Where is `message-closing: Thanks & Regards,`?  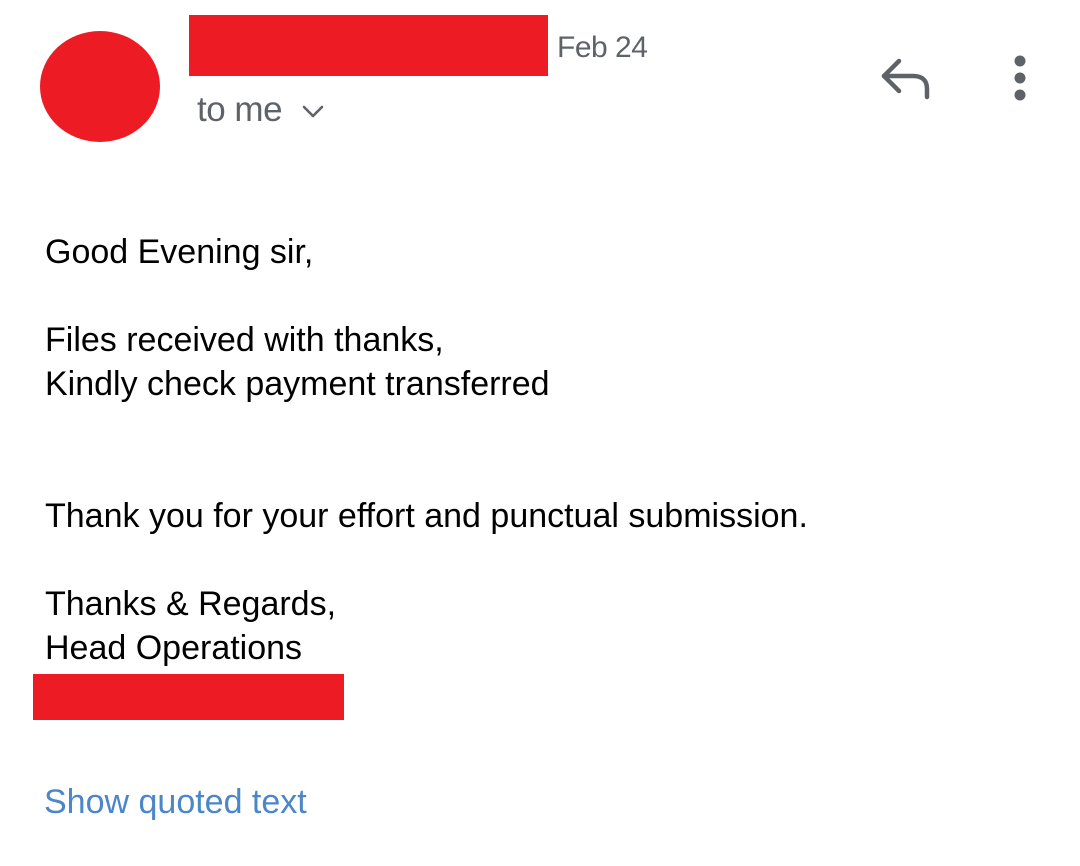 message-closing: Thanks & Regards, is located at coordinates (191, 604).